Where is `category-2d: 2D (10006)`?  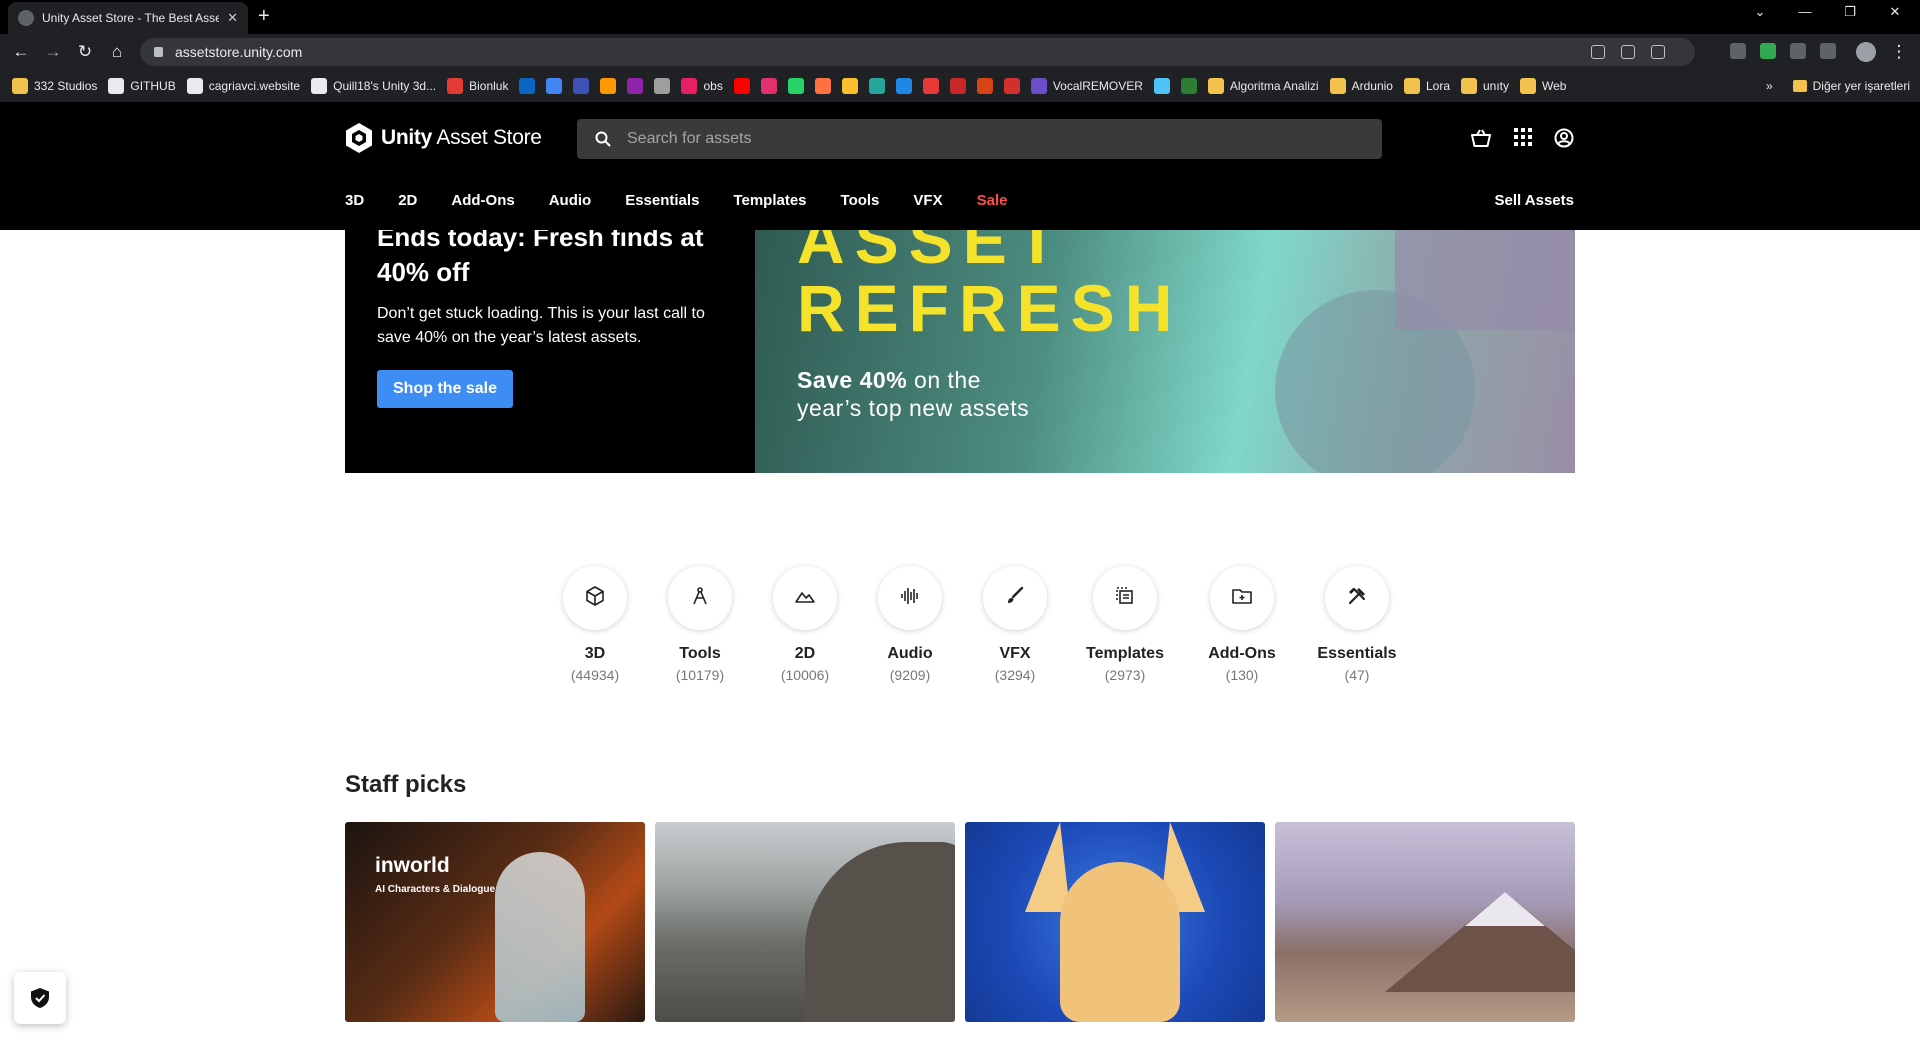
category-2d: 2D (10006) is located at coordinates (805, 624).